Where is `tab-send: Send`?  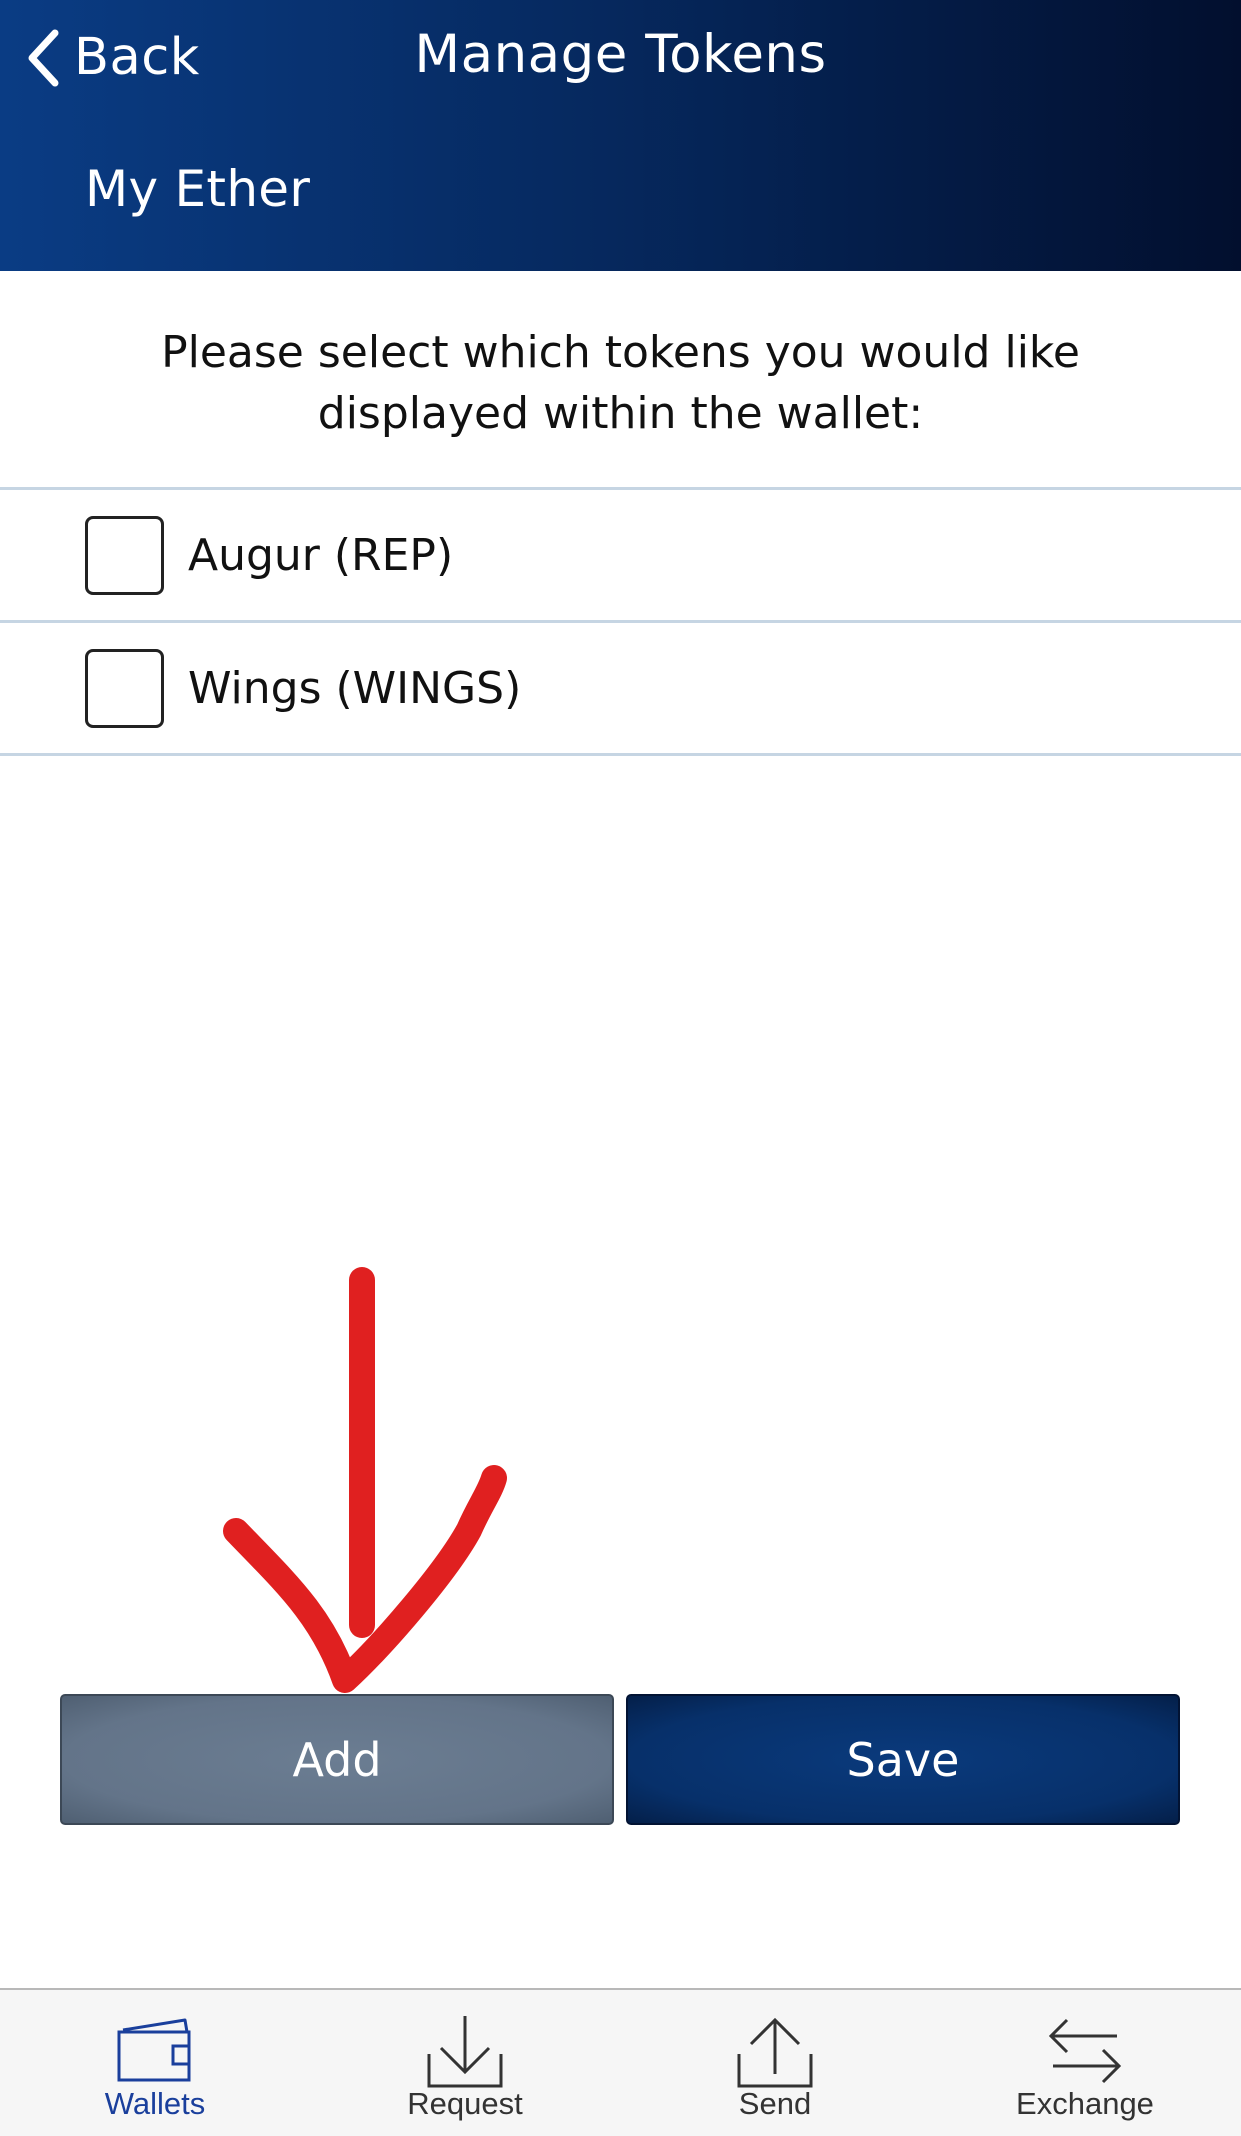 tab-send: Send is located at coordinates (775, 2063).